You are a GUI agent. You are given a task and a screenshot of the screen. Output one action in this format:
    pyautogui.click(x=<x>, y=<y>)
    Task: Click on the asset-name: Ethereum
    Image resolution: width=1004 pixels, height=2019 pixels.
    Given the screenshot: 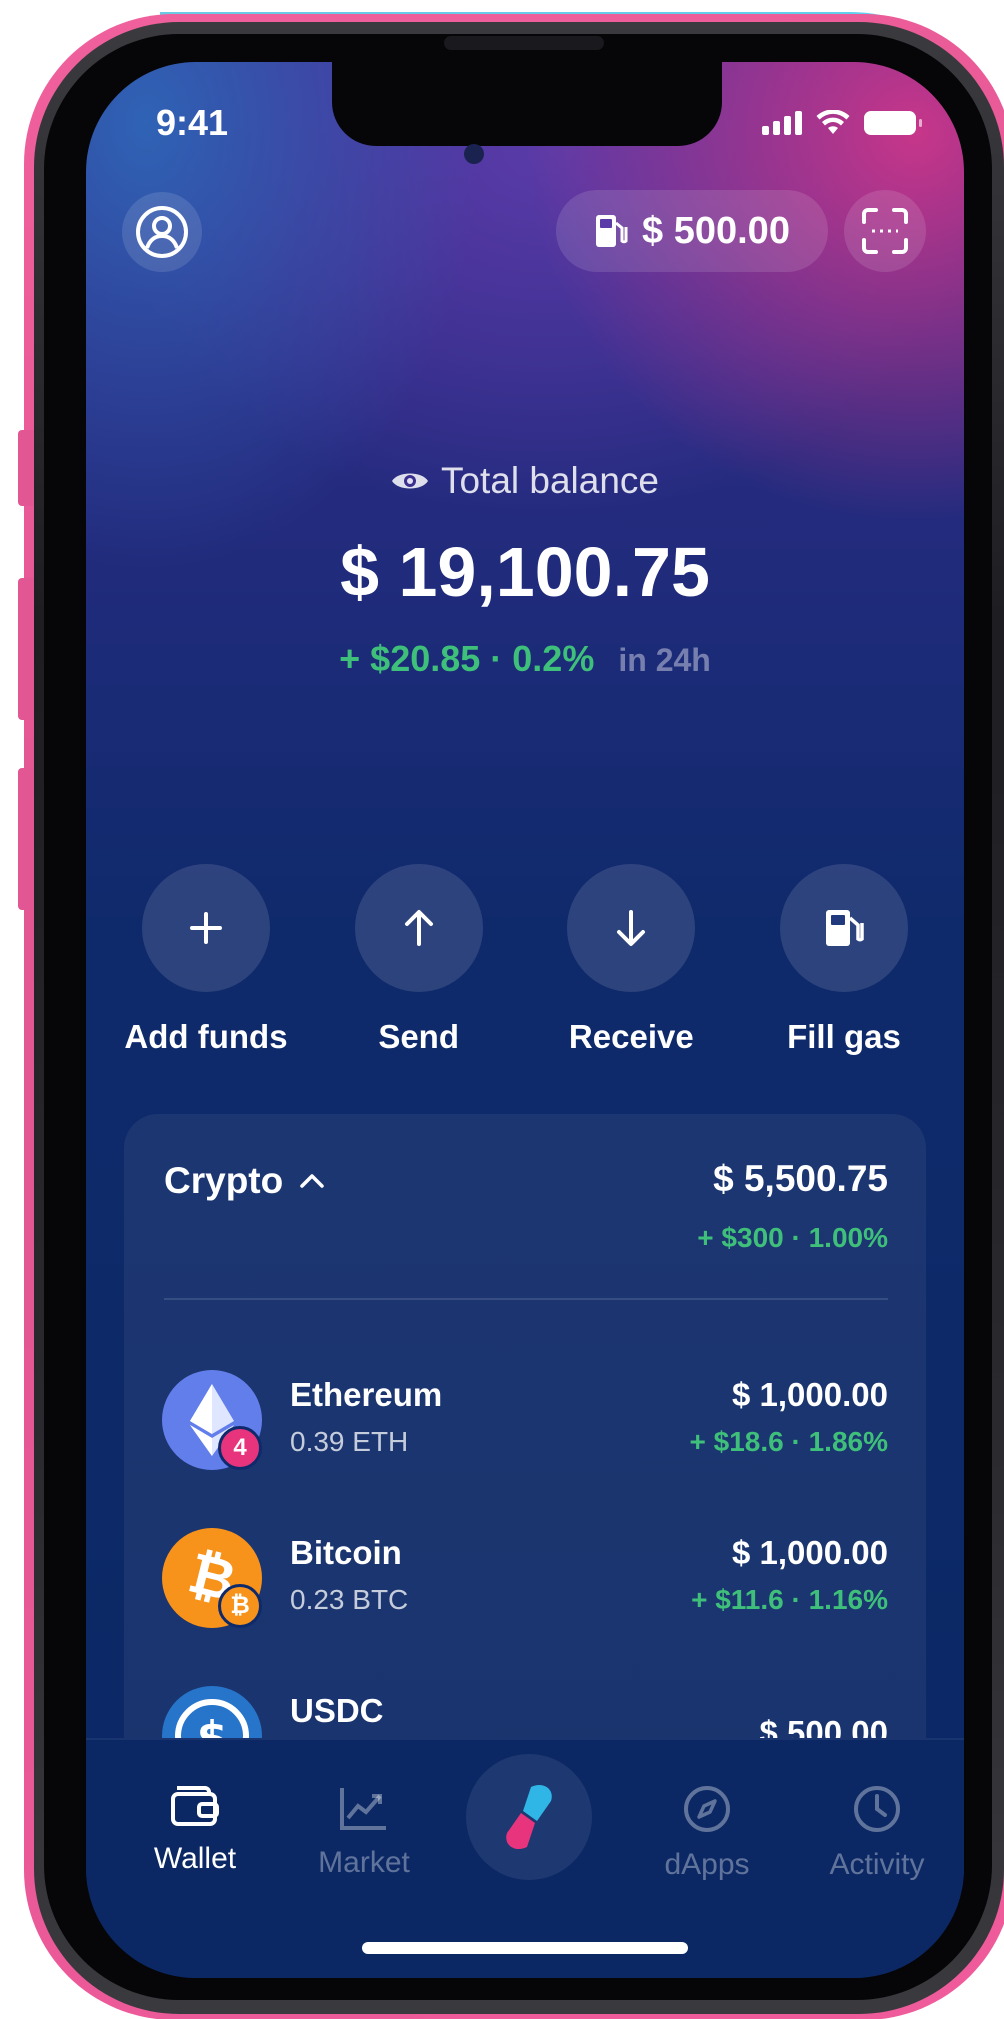 What is the action you would take?
    pyautogui.click(x=366, y=1394)
    